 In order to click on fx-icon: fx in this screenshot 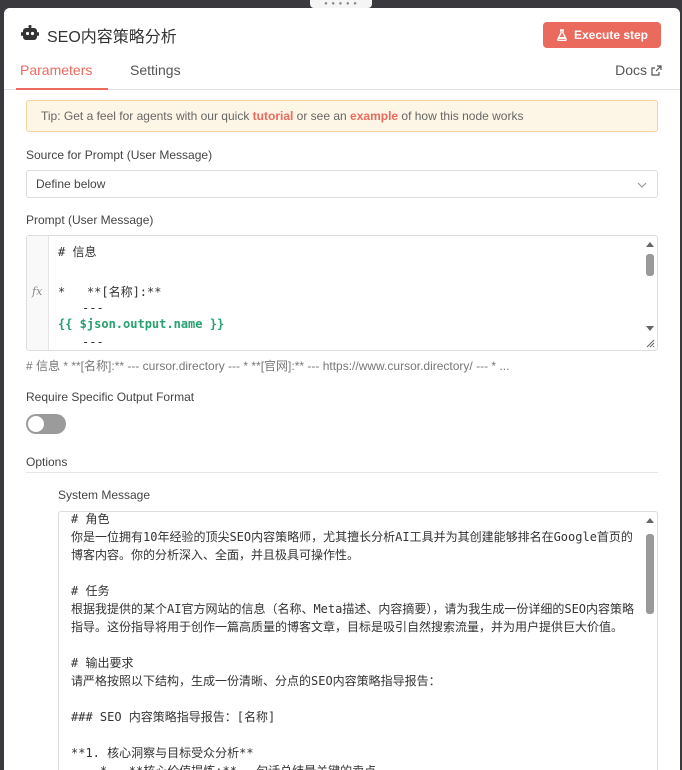, I will do `click(37, 291)`.